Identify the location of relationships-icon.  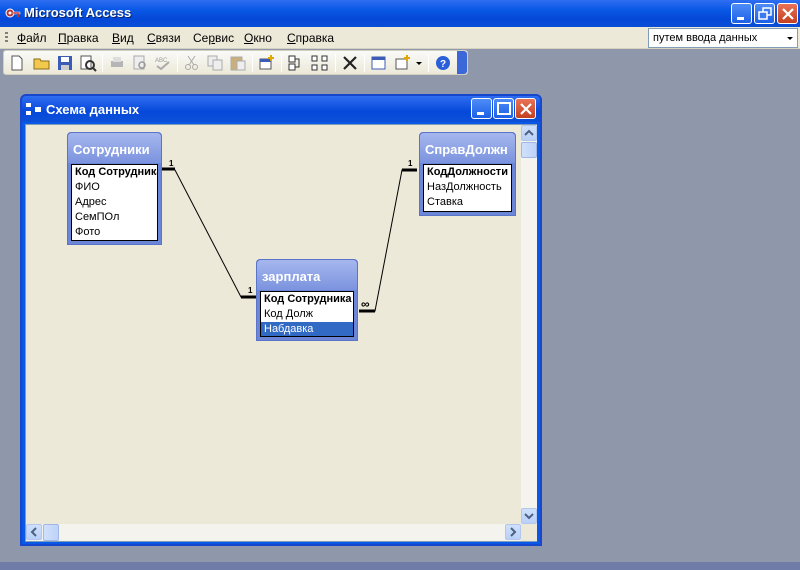
(34, 109).